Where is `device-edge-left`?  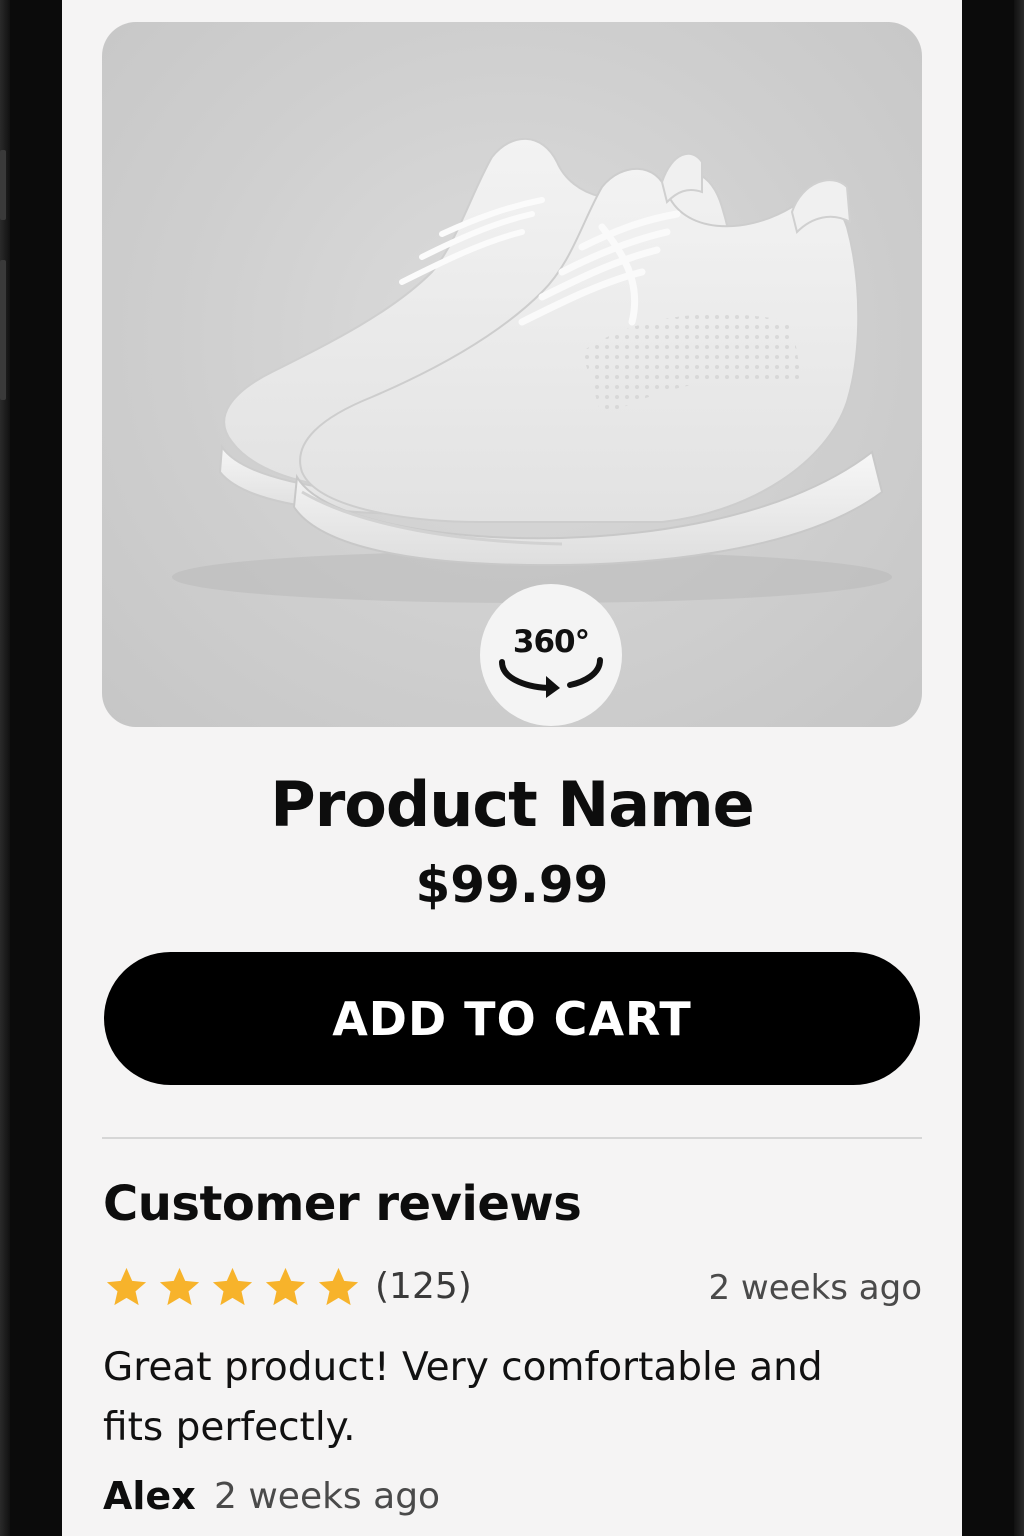
device-edge-left is located at coordinates (5, 768).